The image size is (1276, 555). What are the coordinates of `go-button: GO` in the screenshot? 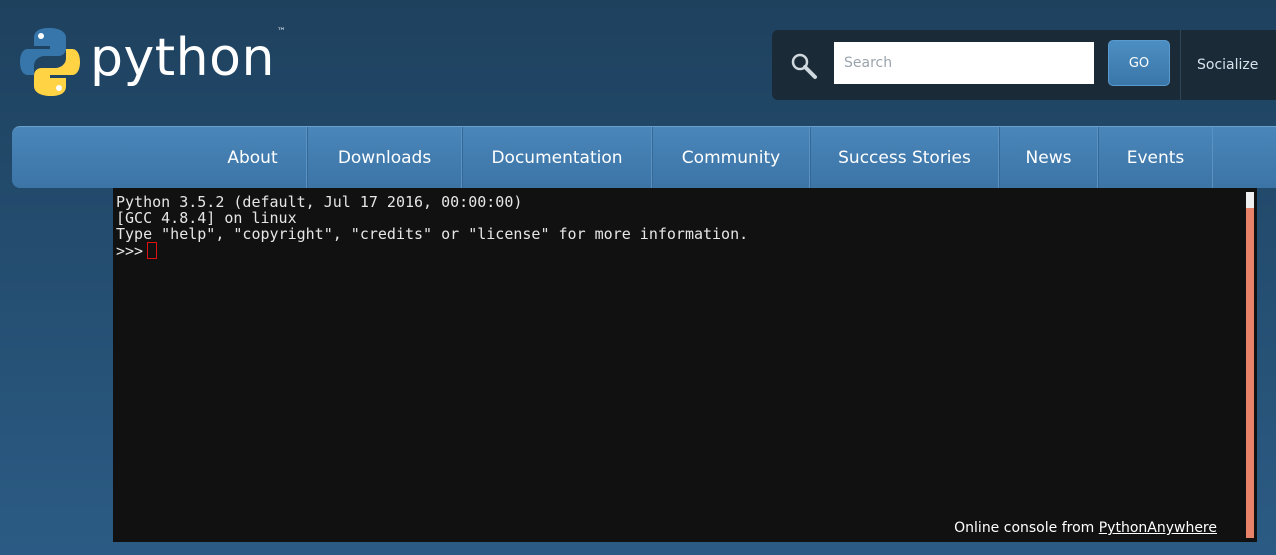 It's located at (1139, 63).